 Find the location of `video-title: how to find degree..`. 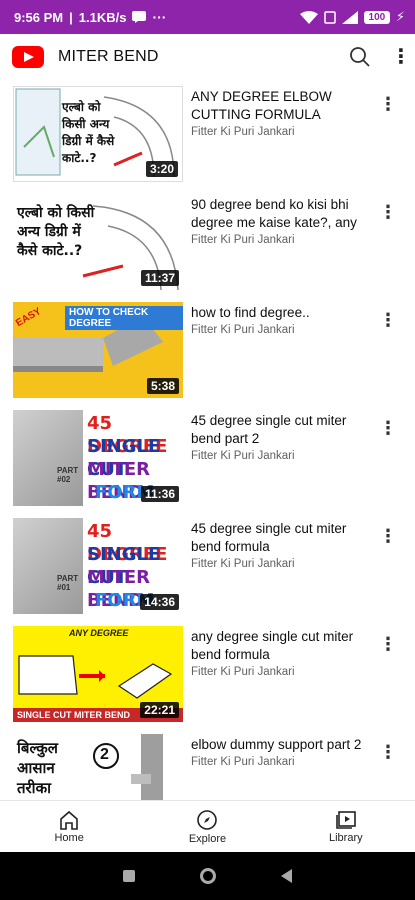

video-title: how to find degree.. is located at coordinates (281, 313).